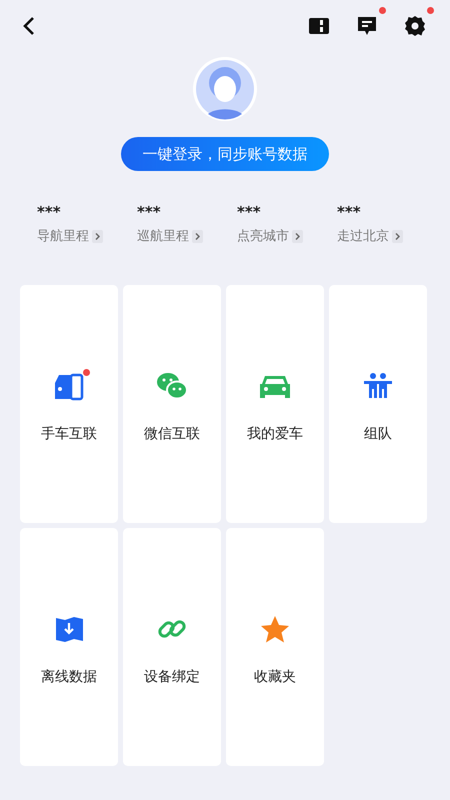 The image size is (450, 800). What do you see at coordinates (163, 236) in the screenshot?
I see `stat-label: 巡航里程` at bounding box center [163, 236].